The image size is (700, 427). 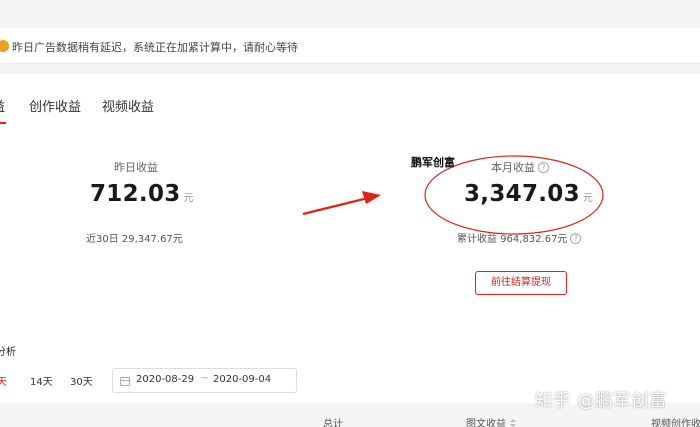 I want to click on red-arrow-icon, so click(x=341, y=203).